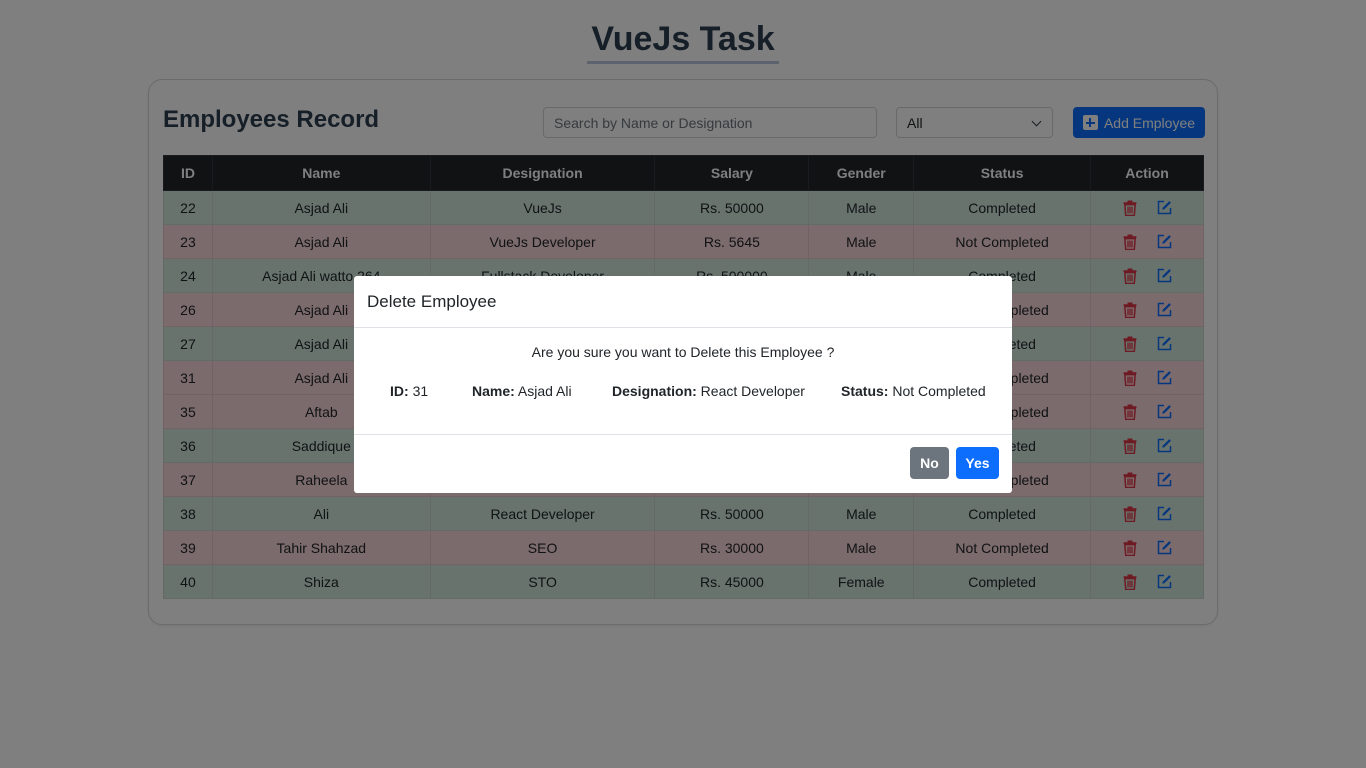  I want to click on modal-footer: No Yes, so click(683, 463).